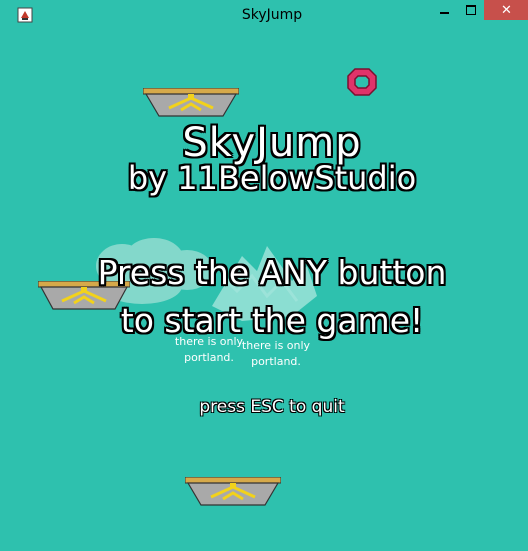  Describe the element at coordinates (276, 354) in the screenshot. I see `sign-text-right: there is only portland.` at that location.